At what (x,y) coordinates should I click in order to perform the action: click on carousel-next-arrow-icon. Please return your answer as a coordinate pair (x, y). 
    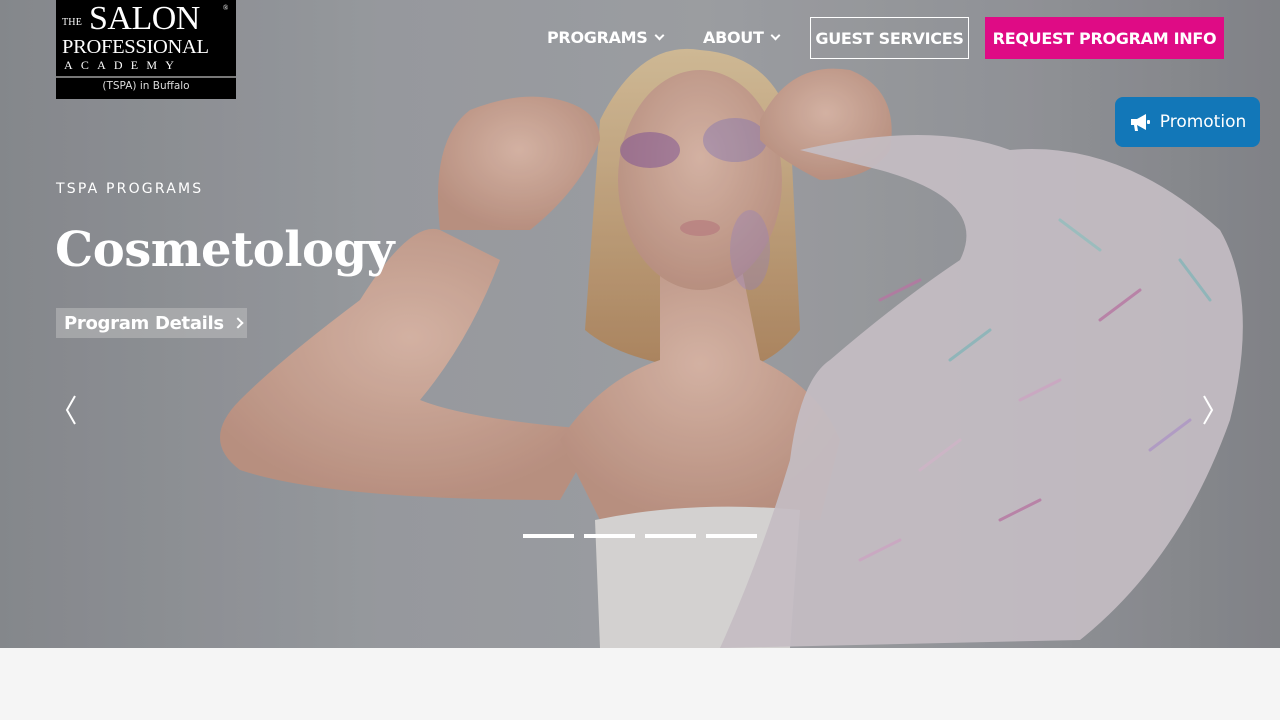
    Looking at the image, I should click on (1209, 410).